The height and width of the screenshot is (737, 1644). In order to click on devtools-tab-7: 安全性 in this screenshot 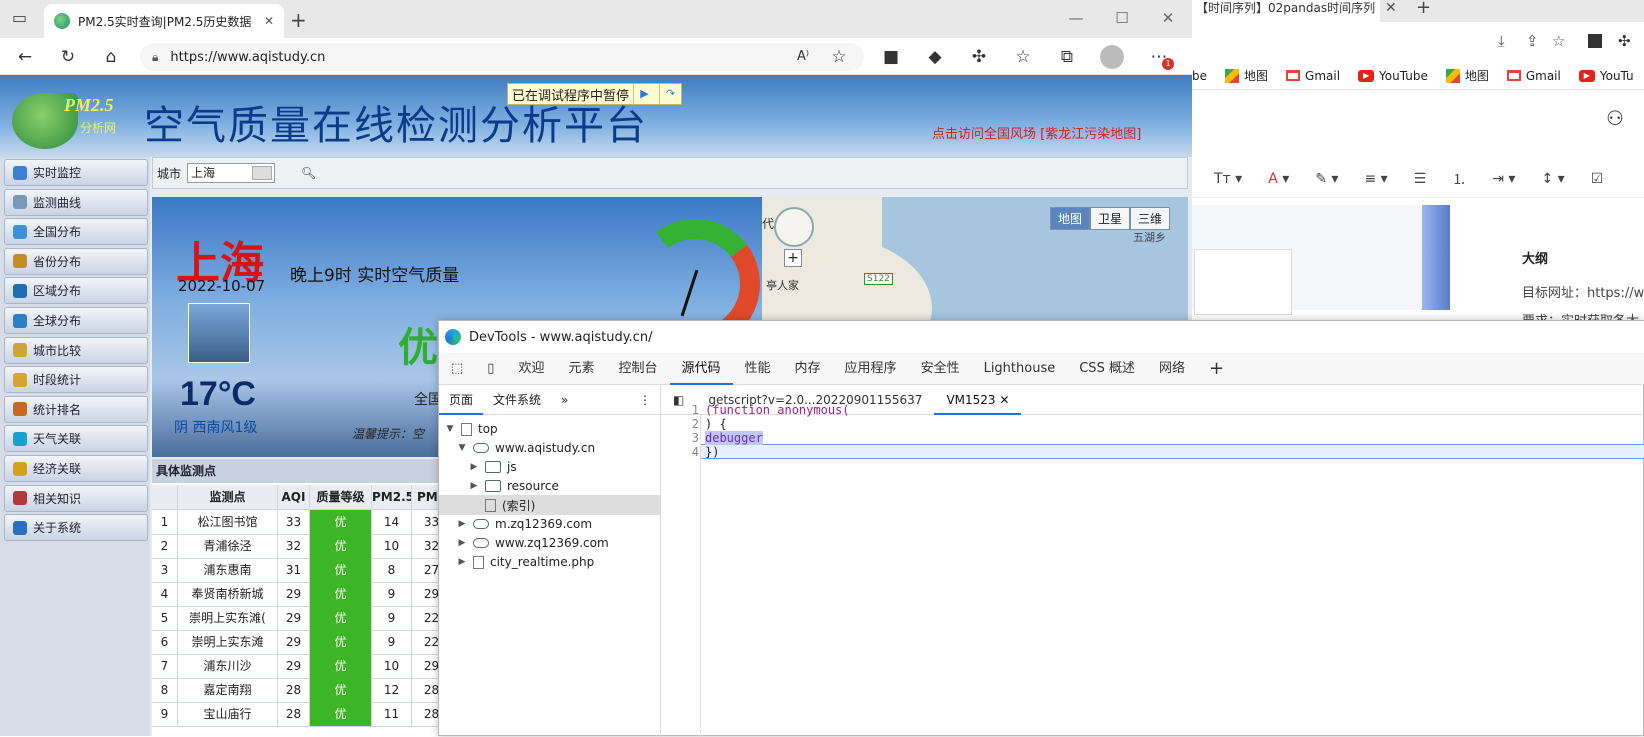, I will do `click(940, 369)`.